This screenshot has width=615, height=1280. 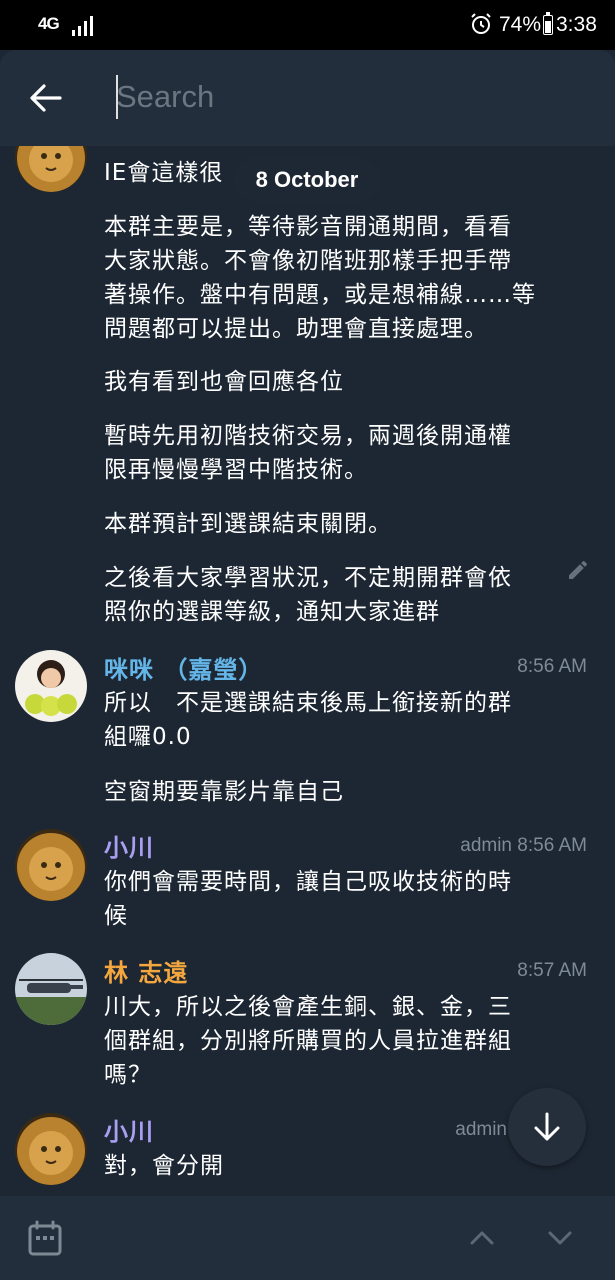 I want to click on message-text: 之後看大家學習狀況，不定期開群會依 照你的選課等級，通知大家進群, so click(x=308, y=595).